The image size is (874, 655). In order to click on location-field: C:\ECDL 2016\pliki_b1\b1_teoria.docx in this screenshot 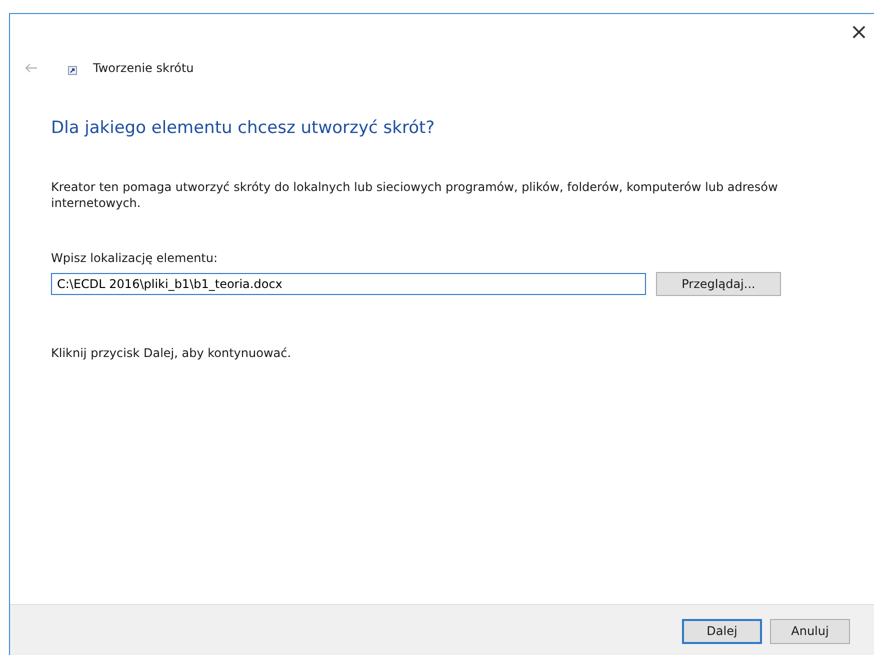, I will do `click(348, 284)`.